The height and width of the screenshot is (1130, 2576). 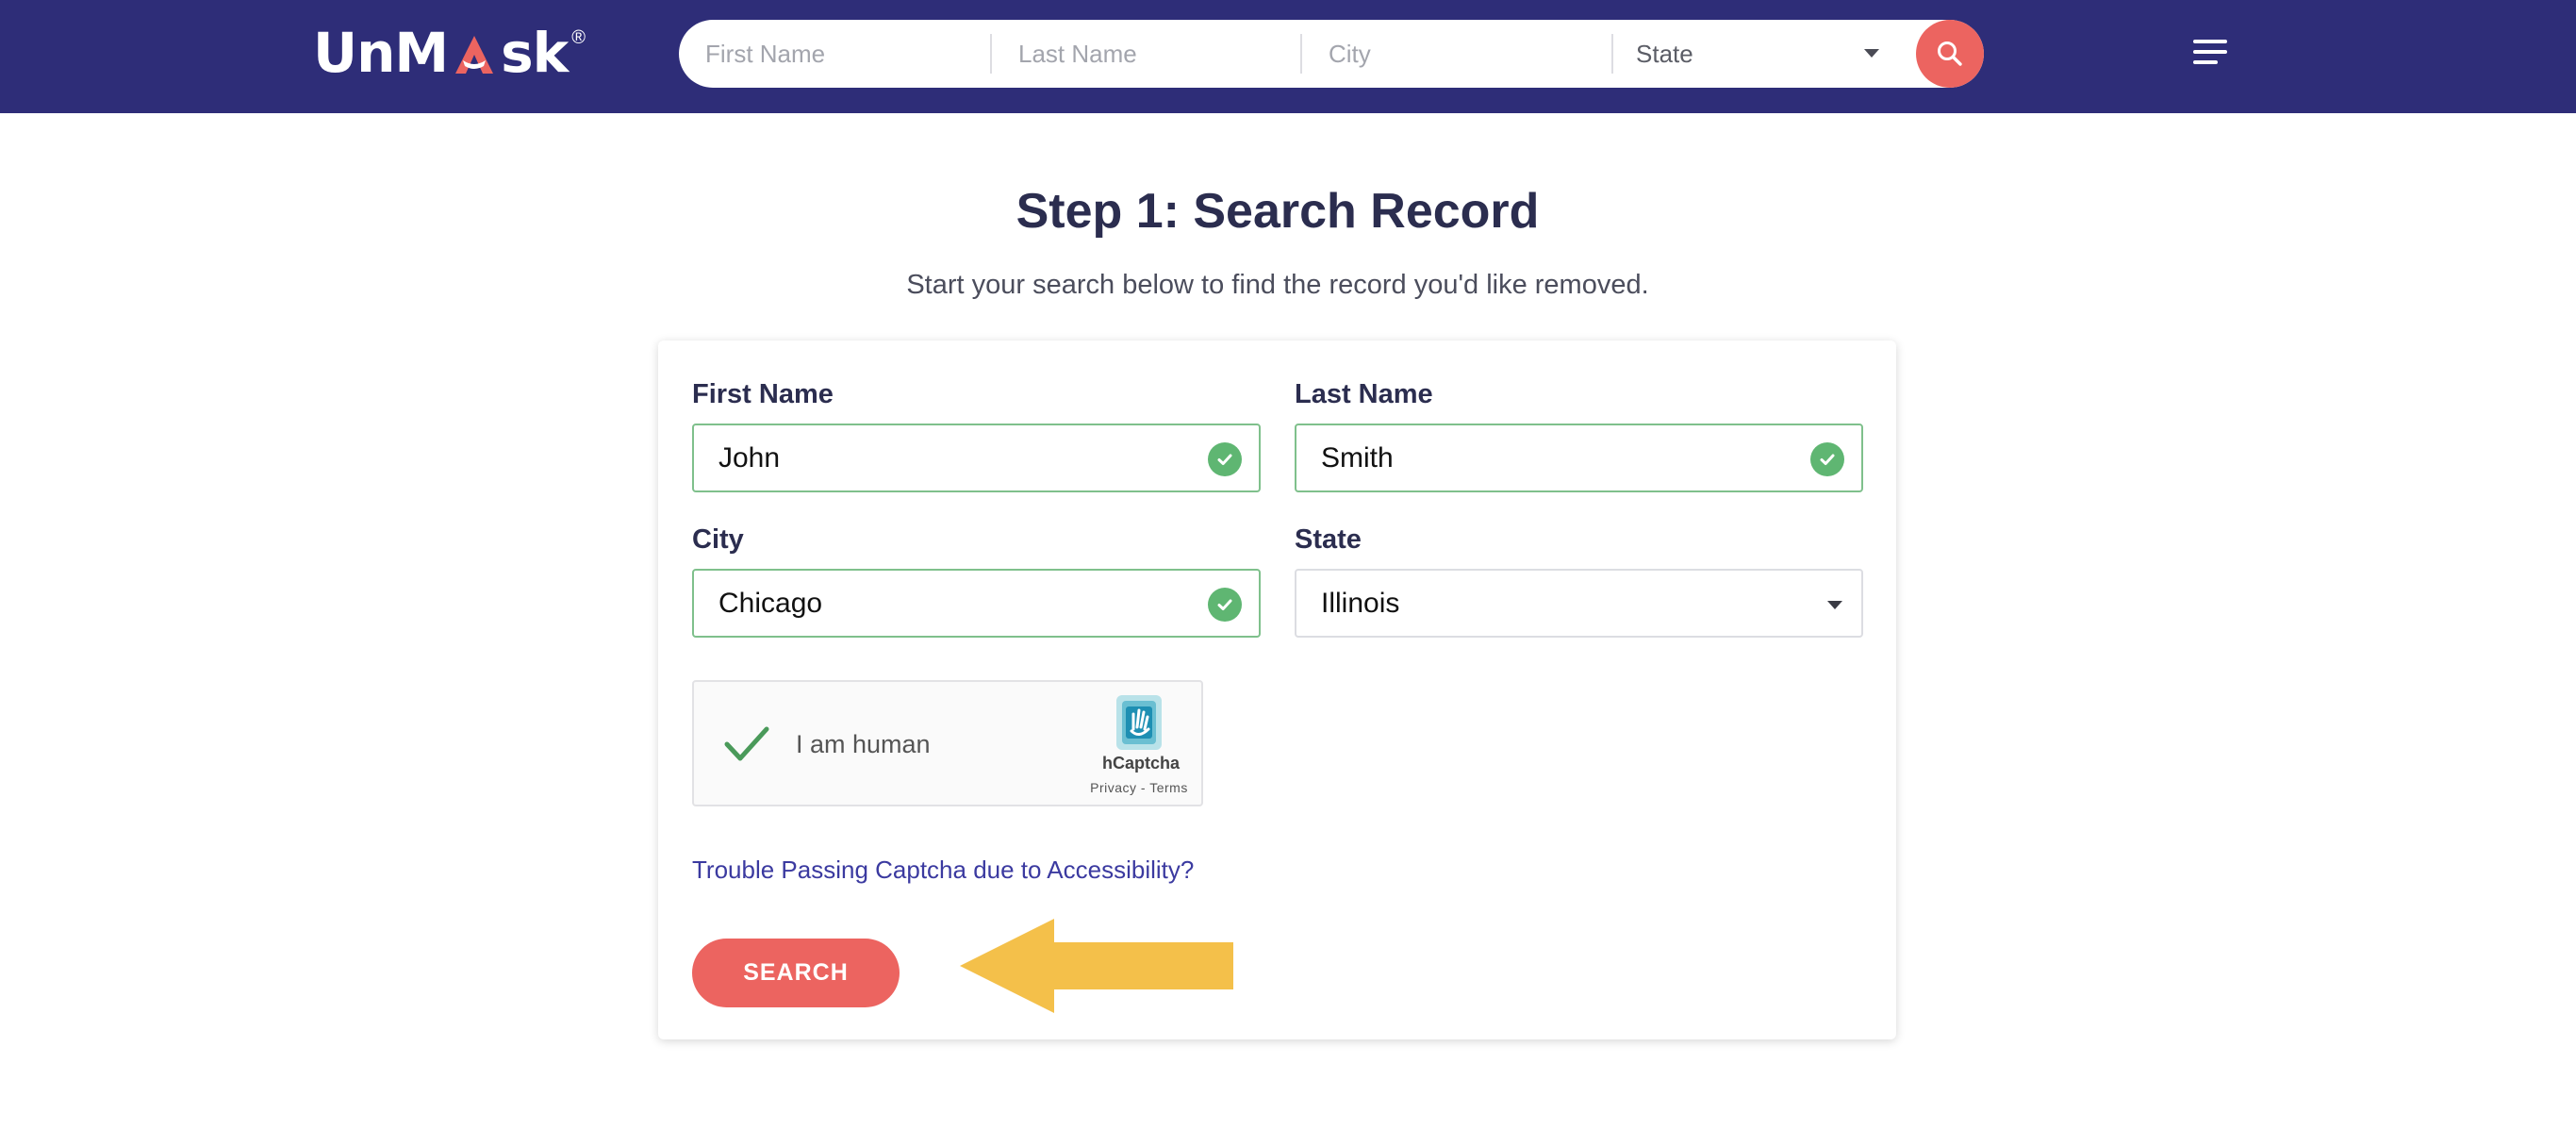 What do you see at coordinates (976, 603) in the screenshot?
I see `city-input: Chicago` at bounding box center [976, 603].